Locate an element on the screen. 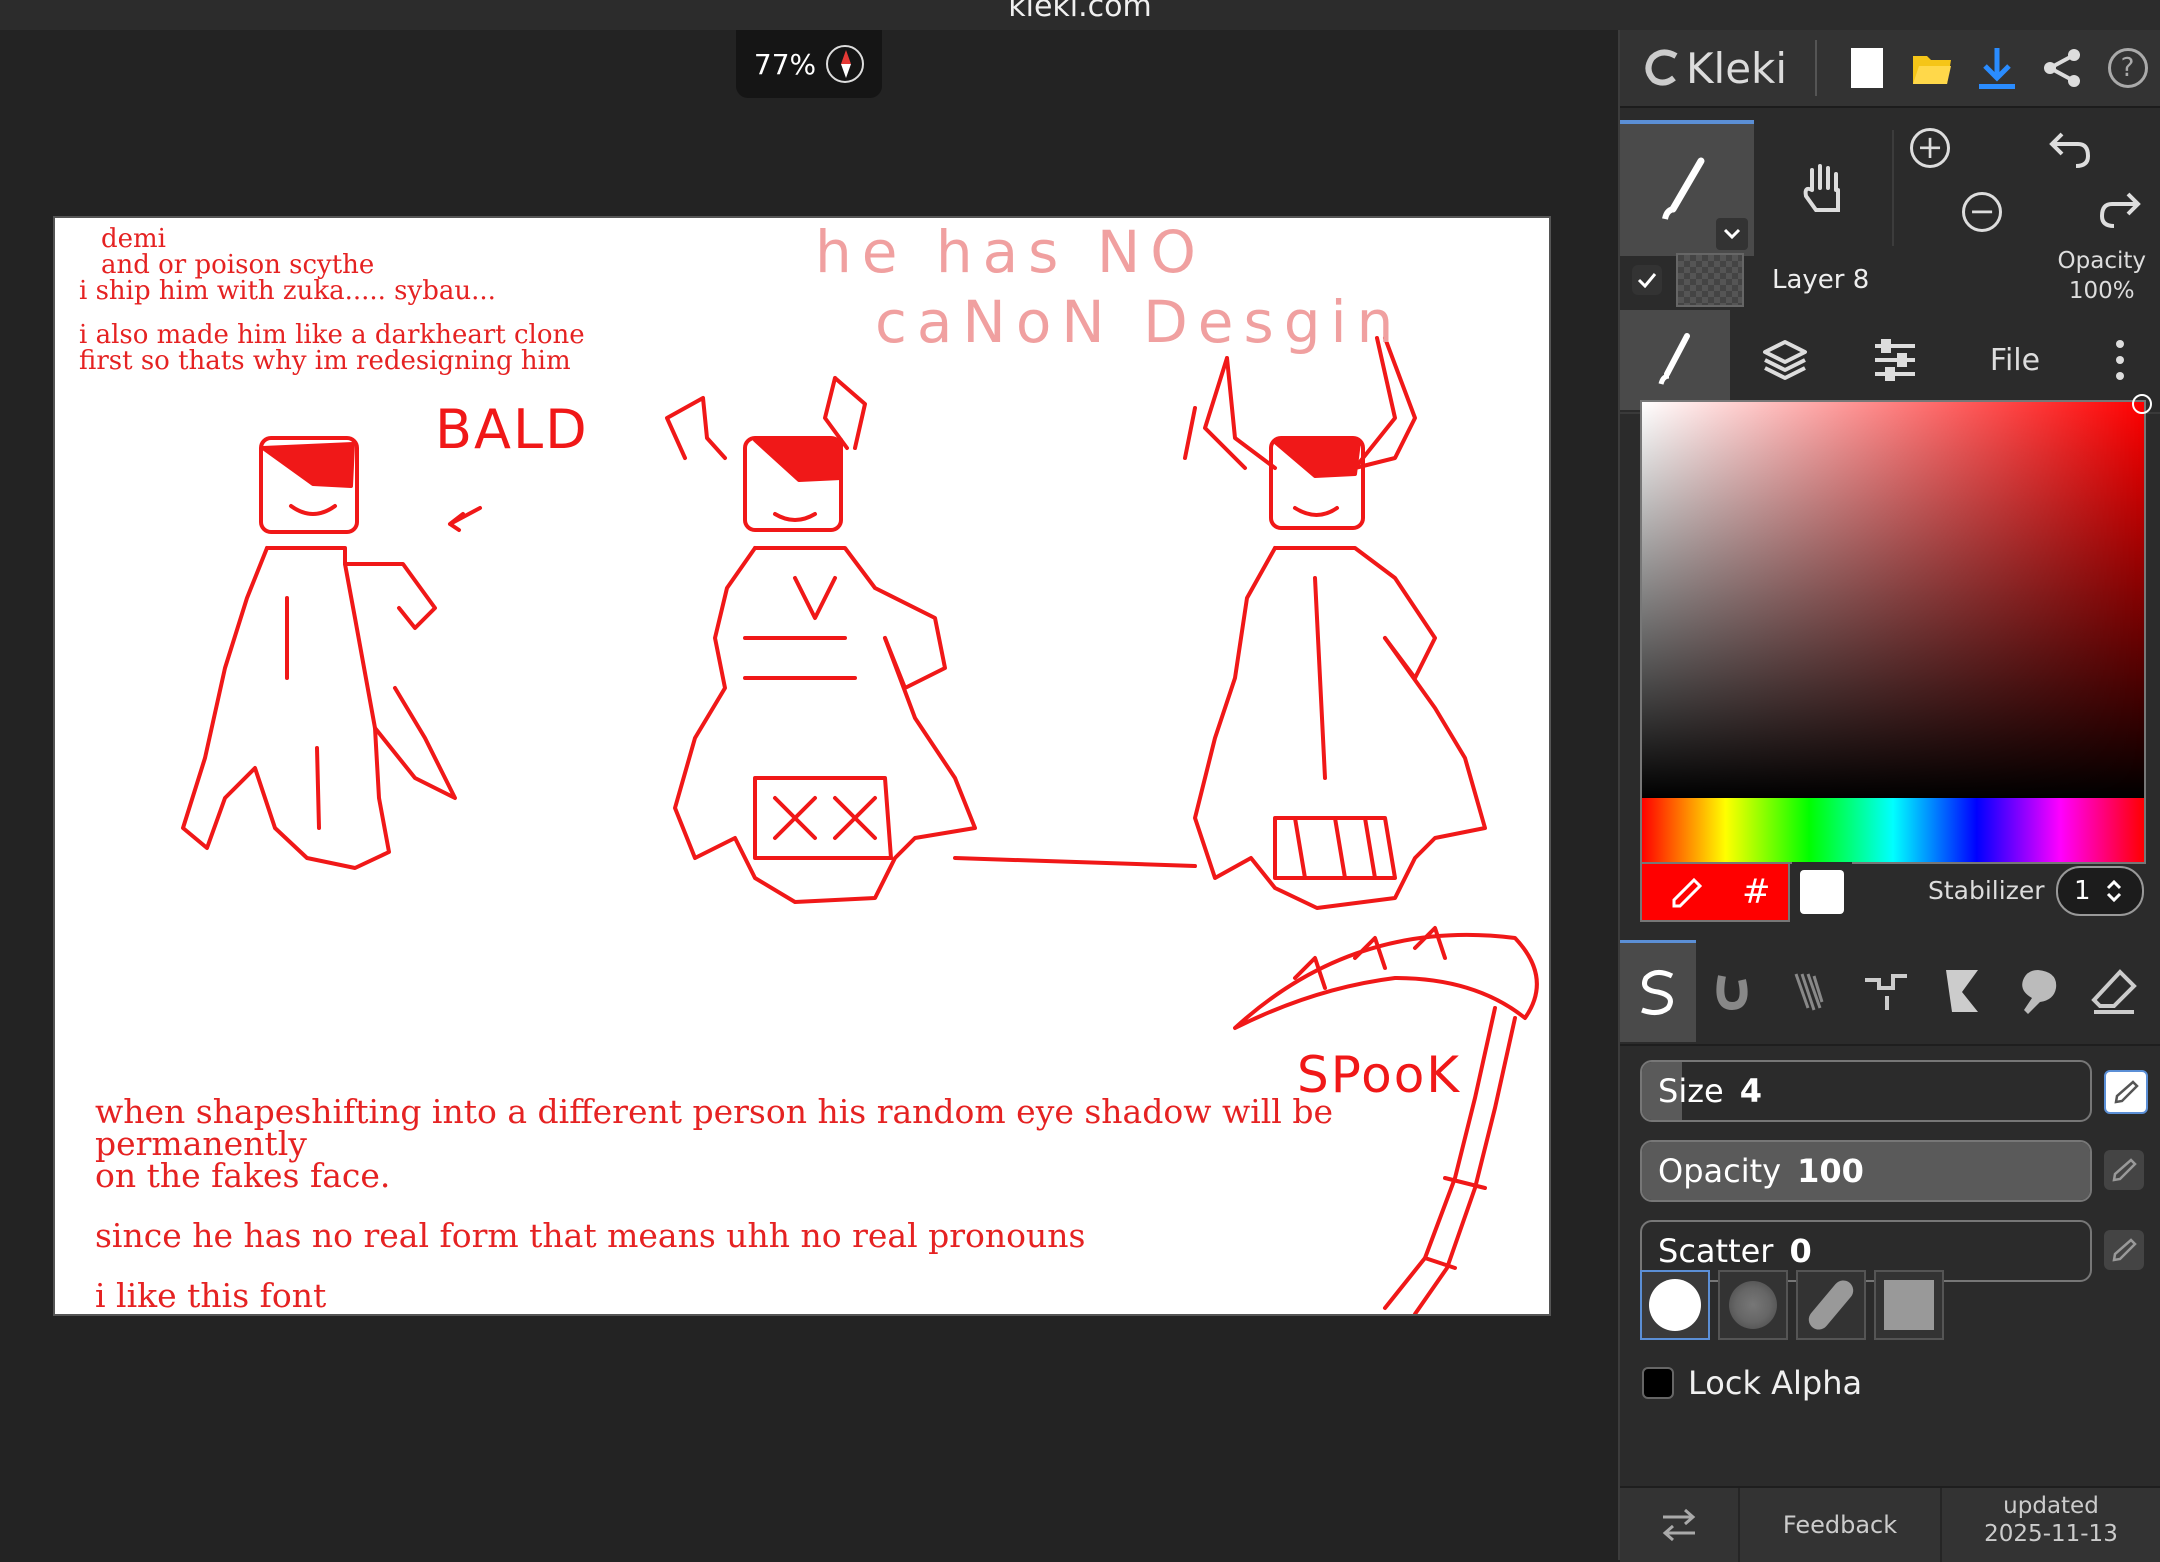 The image size is (2160, 1562). kleki-logo-icon is located at coordinates (1661, 67).